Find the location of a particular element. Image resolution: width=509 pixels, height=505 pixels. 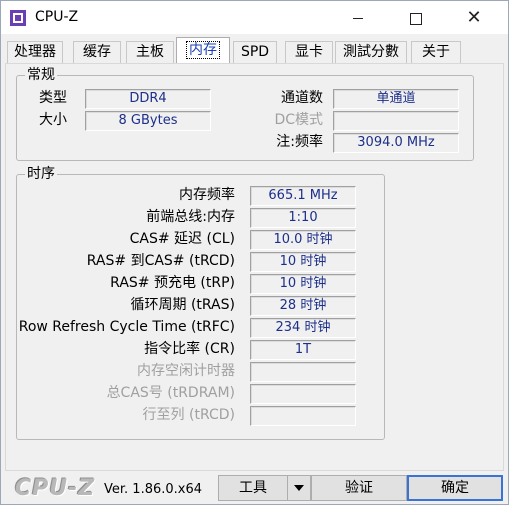

close-button: ✕ is located at coordinates (474, 17).